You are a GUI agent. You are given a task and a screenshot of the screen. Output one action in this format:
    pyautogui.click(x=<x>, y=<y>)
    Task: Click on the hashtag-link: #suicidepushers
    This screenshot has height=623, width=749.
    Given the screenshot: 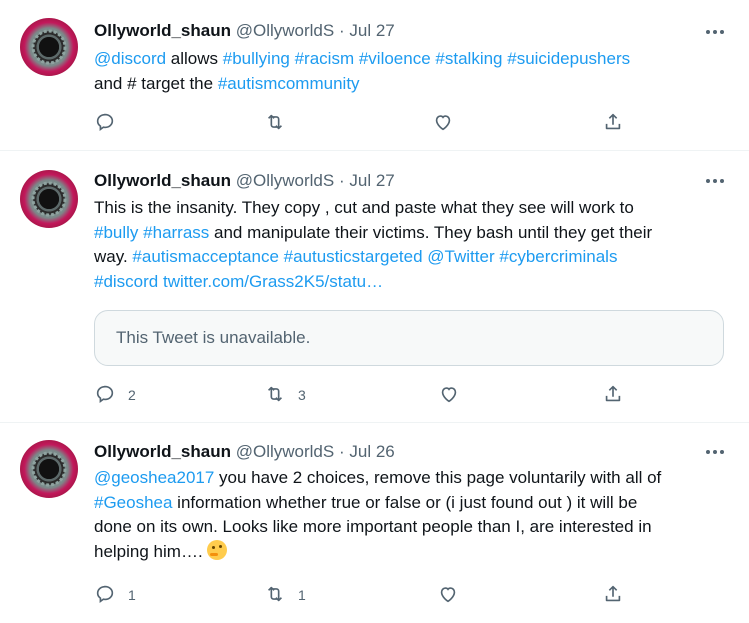 What is the action you would take?
    pyautogui.click(x=568, y=58)
    